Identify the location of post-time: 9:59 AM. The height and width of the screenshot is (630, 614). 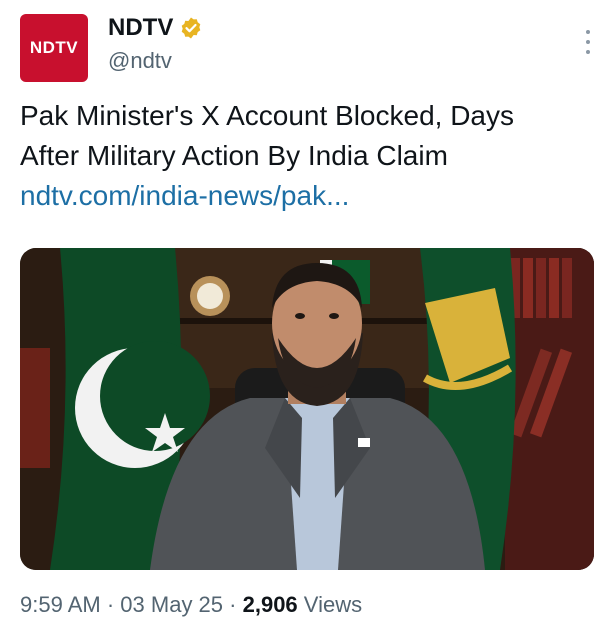
(60, 604).